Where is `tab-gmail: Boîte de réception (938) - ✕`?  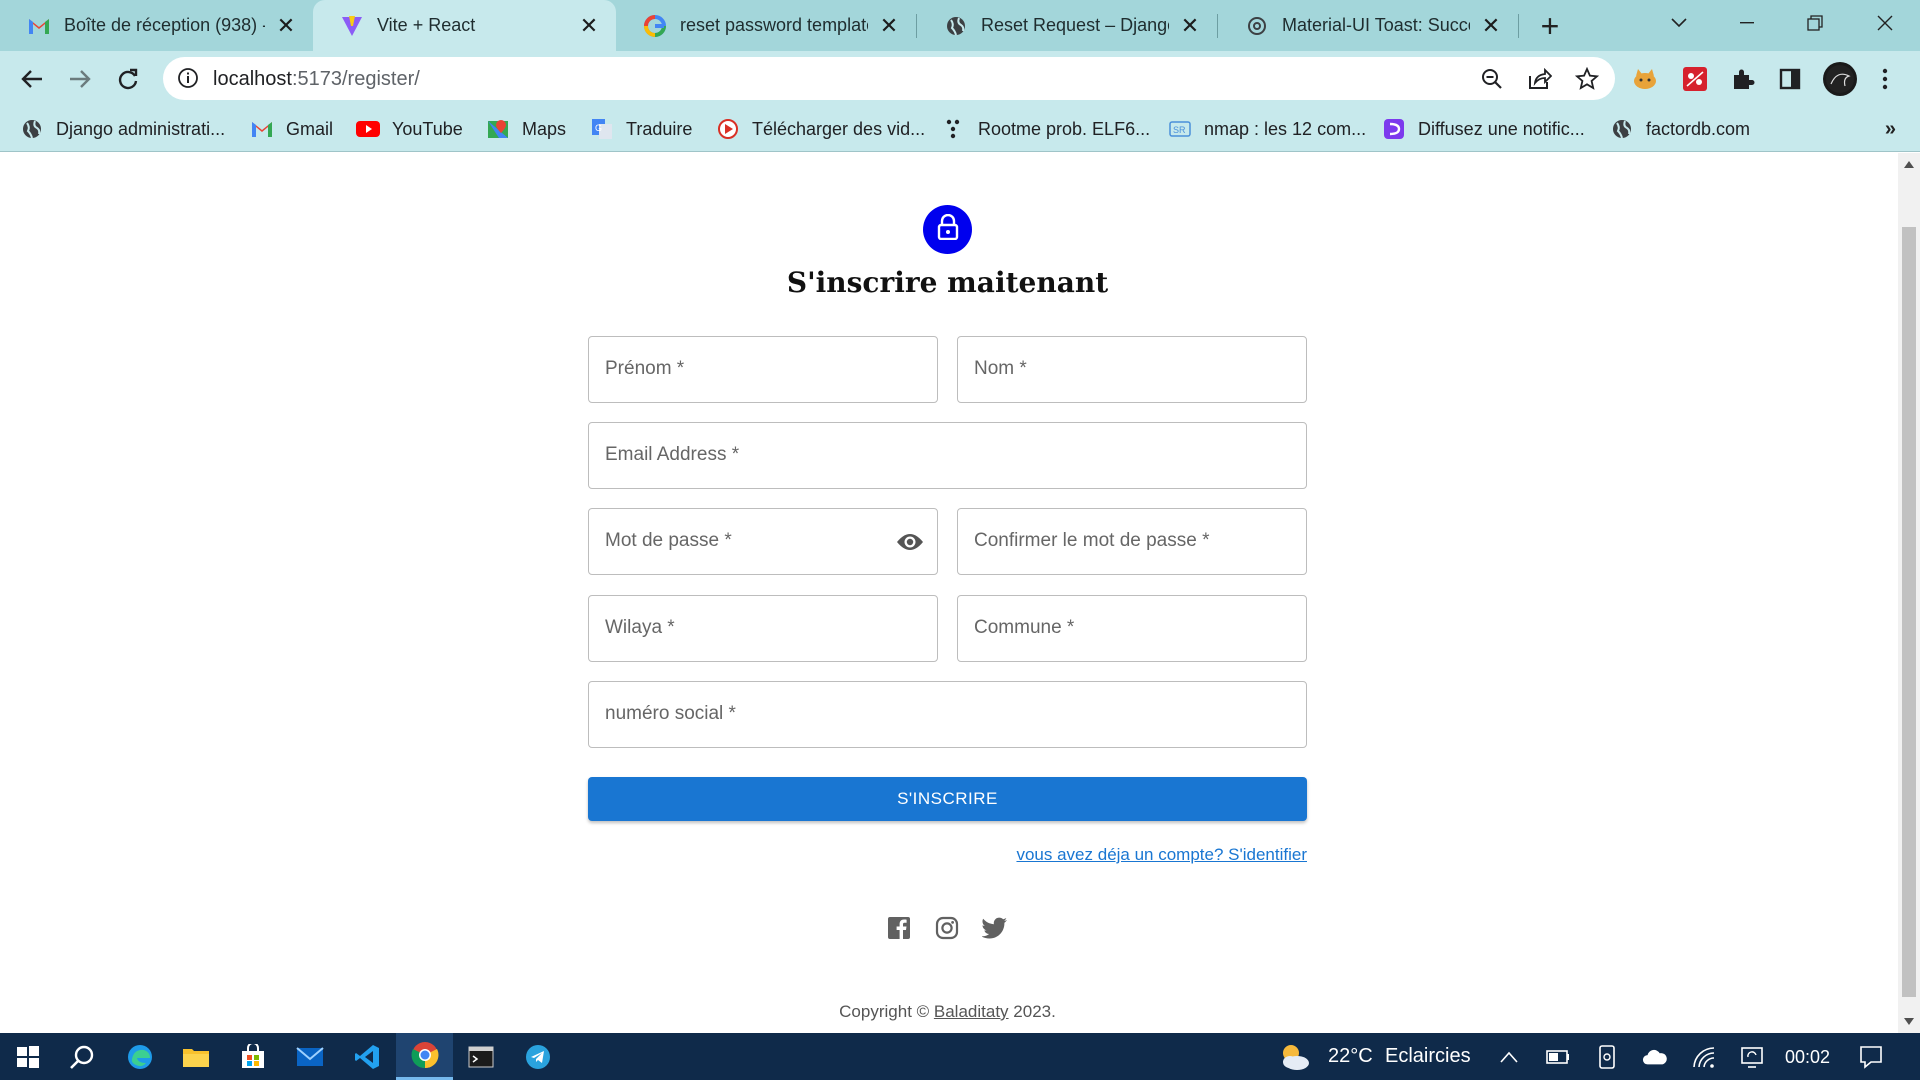
tab-gmail: Boîte de réception (938) - ✕ is located at coordinates (156, 25).